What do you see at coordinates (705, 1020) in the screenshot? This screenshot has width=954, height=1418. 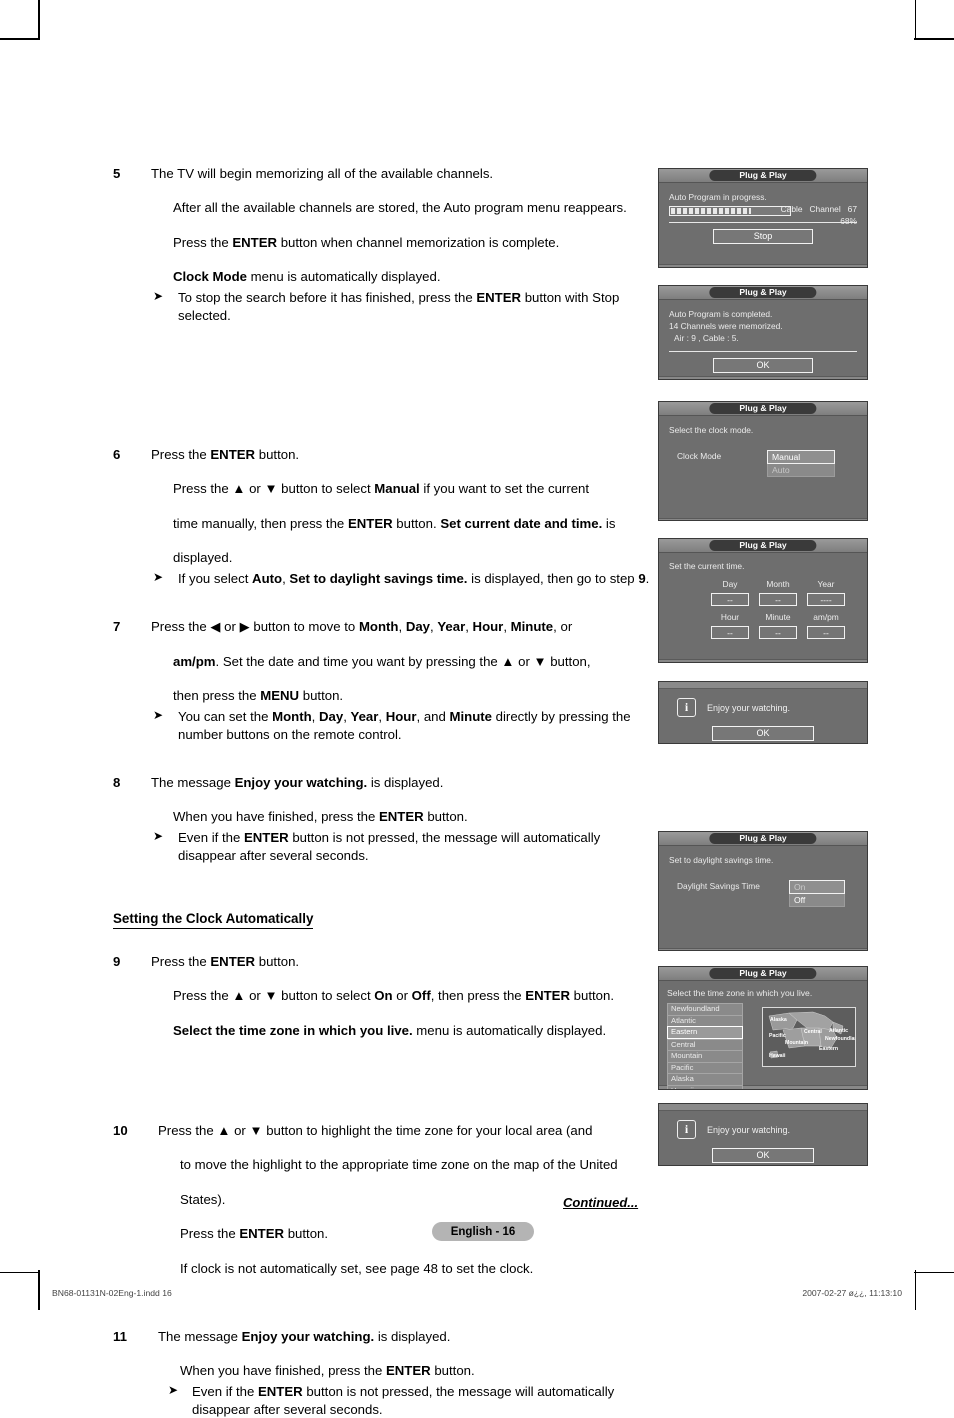 I see `time-zone-item-atlantic: Atlantic` at bounding box center [705, 1020].